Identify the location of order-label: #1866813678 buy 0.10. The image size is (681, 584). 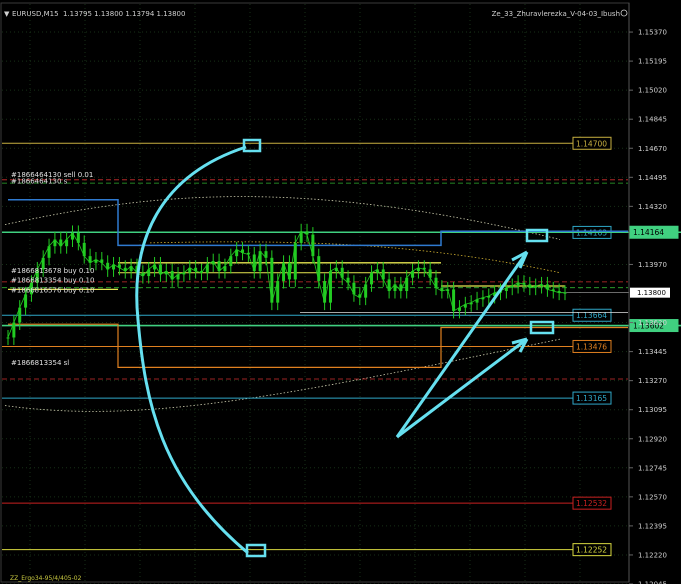
(52, 271).